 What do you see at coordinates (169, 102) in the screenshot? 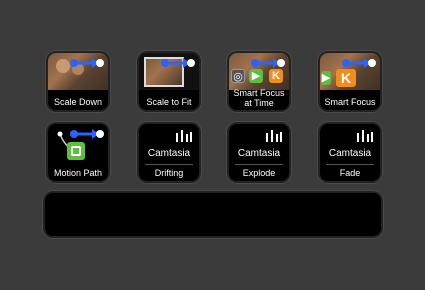
I see `key-label: Scale to Fit` at bounding box center [169, 102].